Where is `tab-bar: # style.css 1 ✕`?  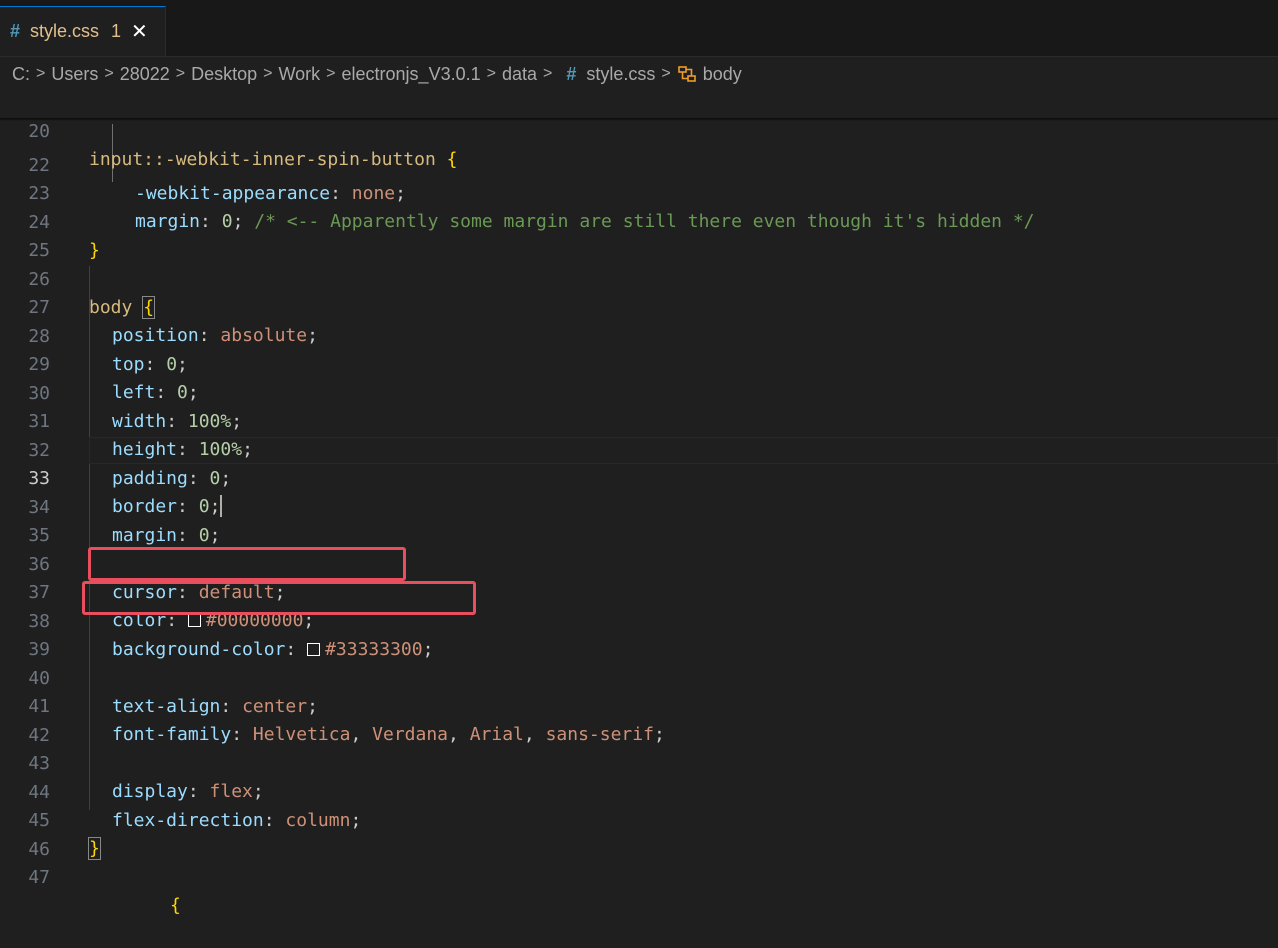 tab-bar: # style.css 1 ✕ is located at coordinates (639, 28).